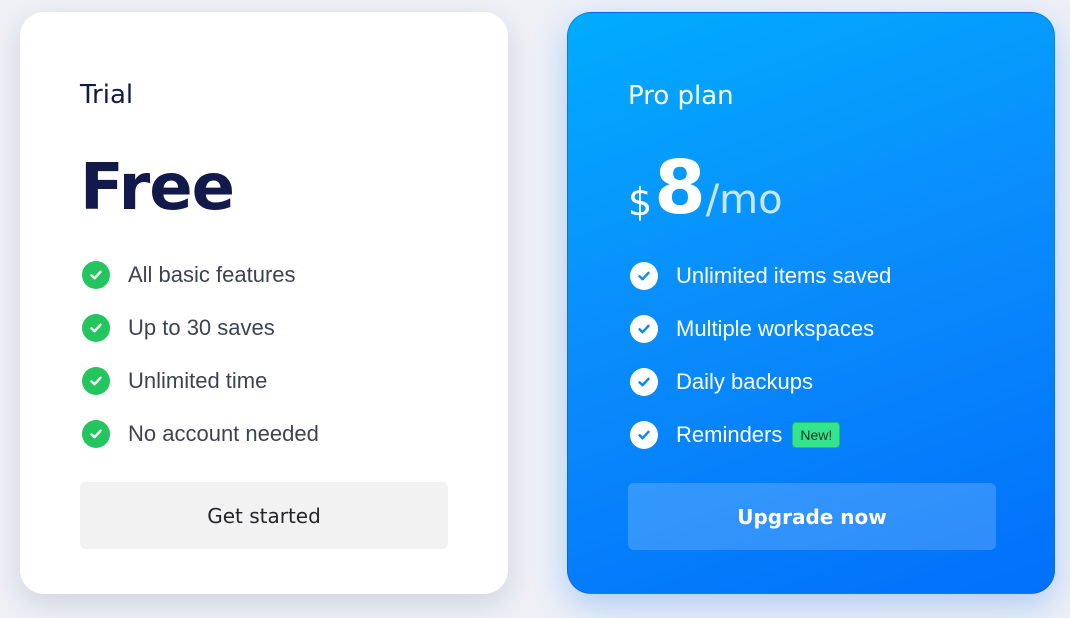 This screenshot has height=618, width=1070. What do you see at coordinates (812, 516) in the screenshot?
I see `upgrade-now-button: Upgrade now` at bounding box center [812, 516].